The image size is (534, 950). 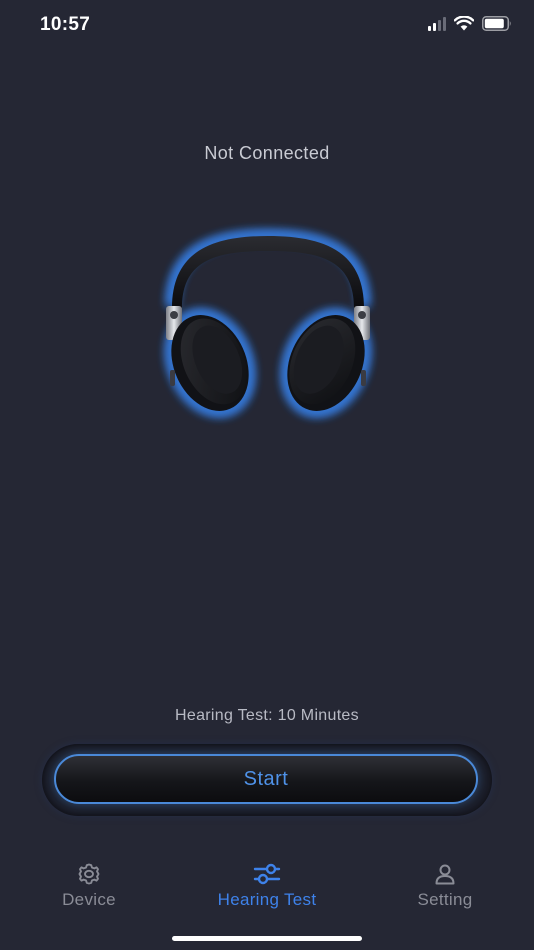 I want to click on start-button-container: Start, so click(x=267, y=780).